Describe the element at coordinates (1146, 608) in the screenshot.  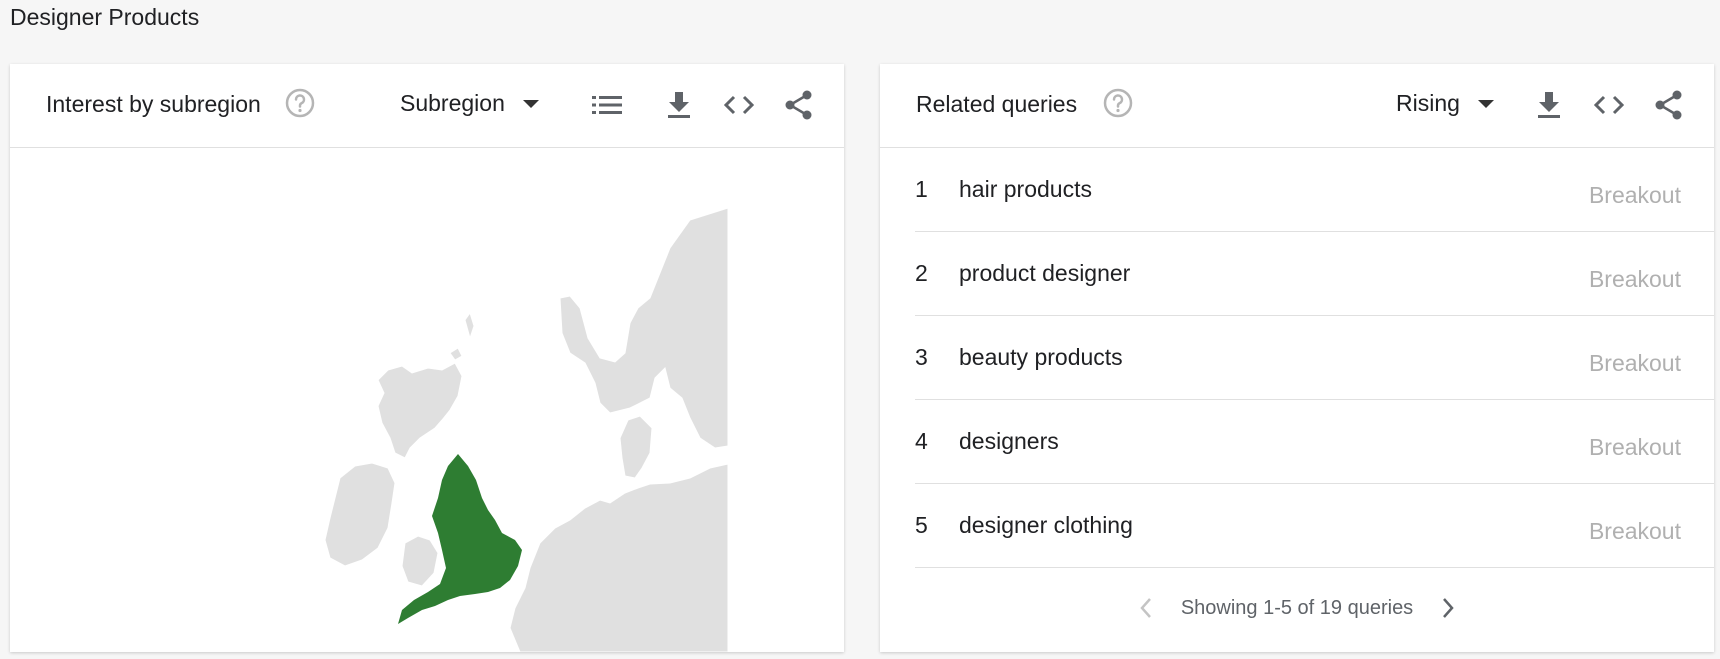
I see `chevron-left-icon` at that location.